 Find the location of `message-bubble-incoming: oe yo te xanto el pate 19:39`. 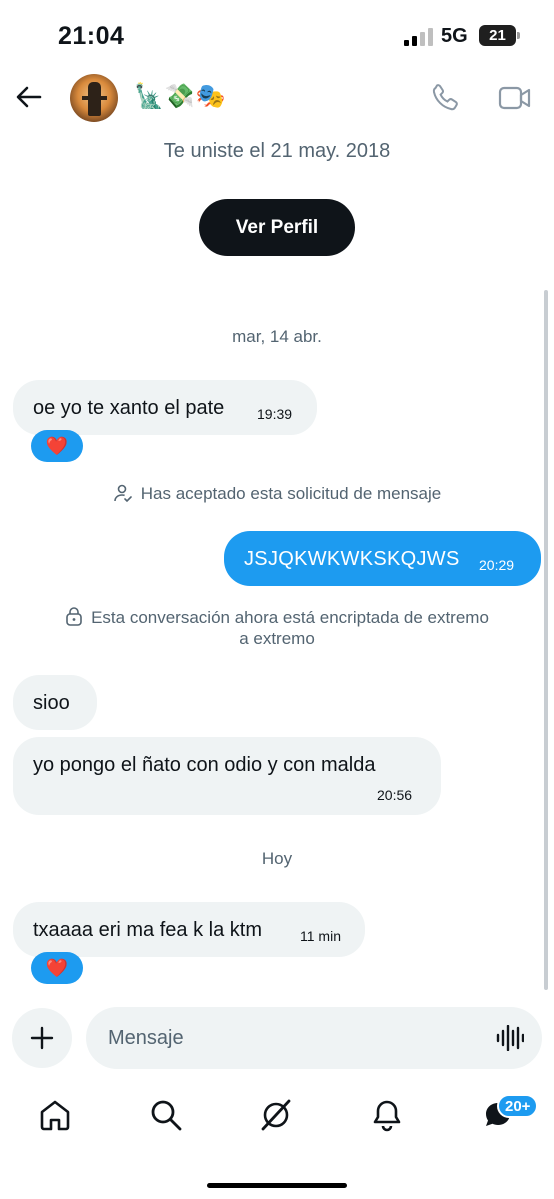

message-bubble-incoming: oe yo te xanto el pate 19:39 is located at coordinates (165, 407).